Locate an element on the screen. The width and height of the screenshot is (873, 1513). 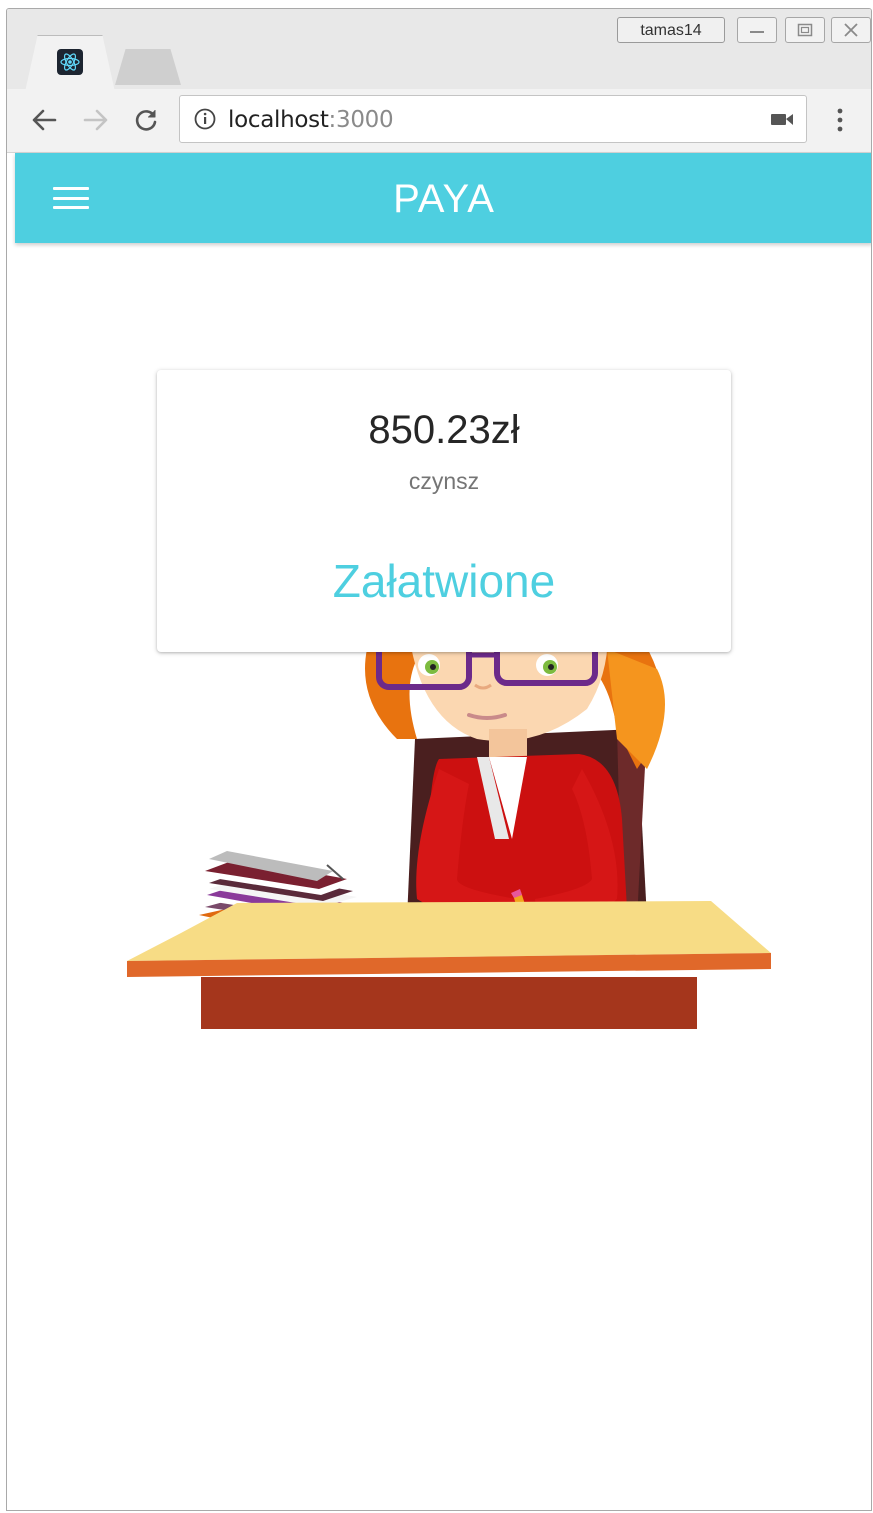
url-port: :3000 is located at coordinates (361, 120).